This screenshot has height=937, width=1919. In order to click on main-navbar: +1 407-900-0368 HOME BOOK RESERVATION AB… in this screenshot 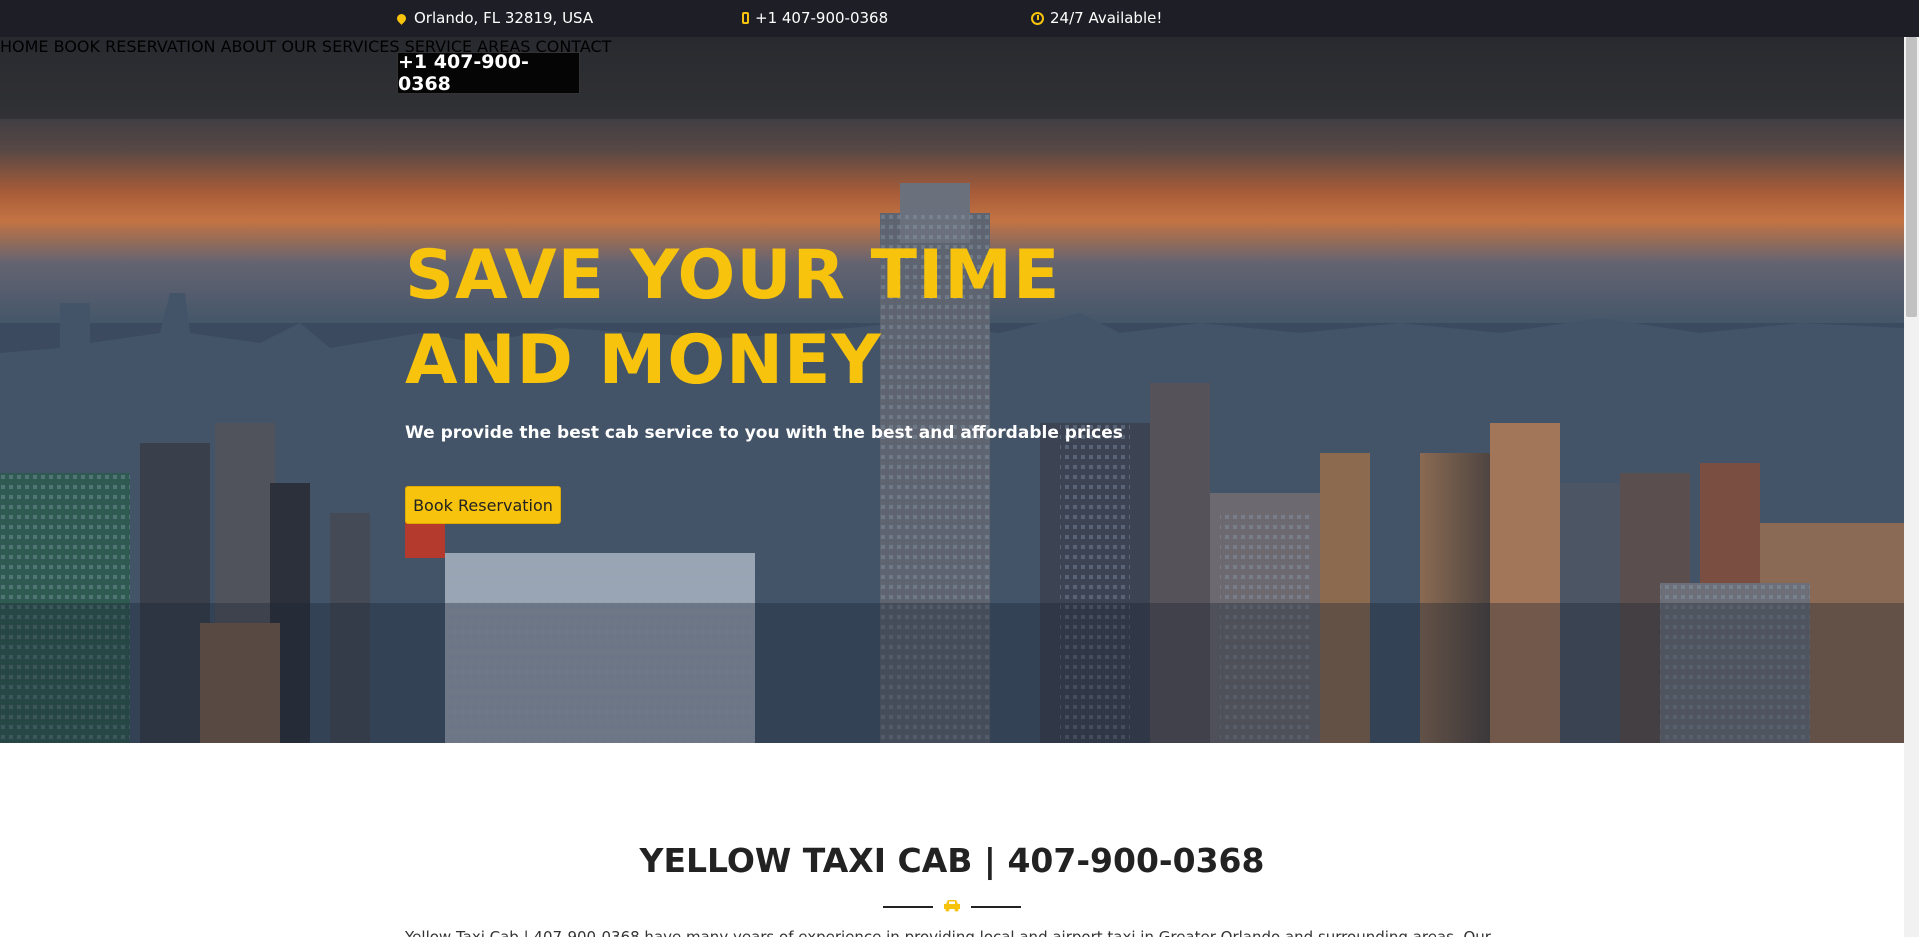, I will do `click(952, 78)`.